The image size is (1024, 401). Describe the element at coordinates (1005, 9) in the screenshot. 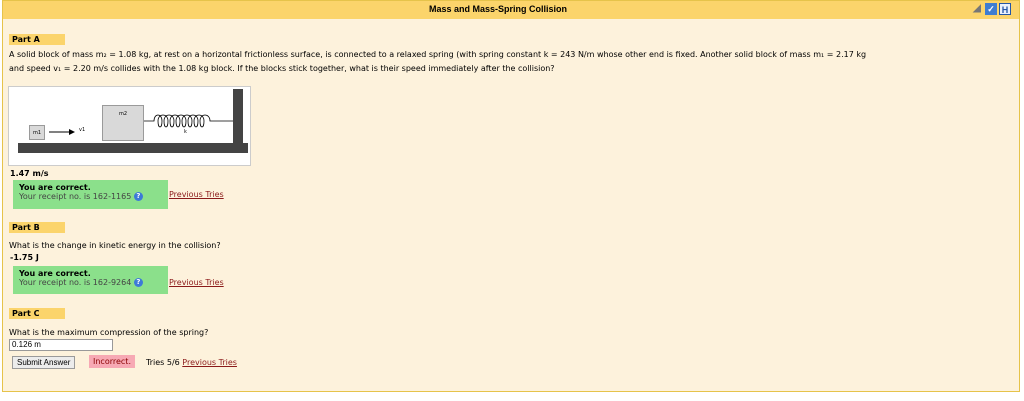

I see `h-icon: H` at that location.